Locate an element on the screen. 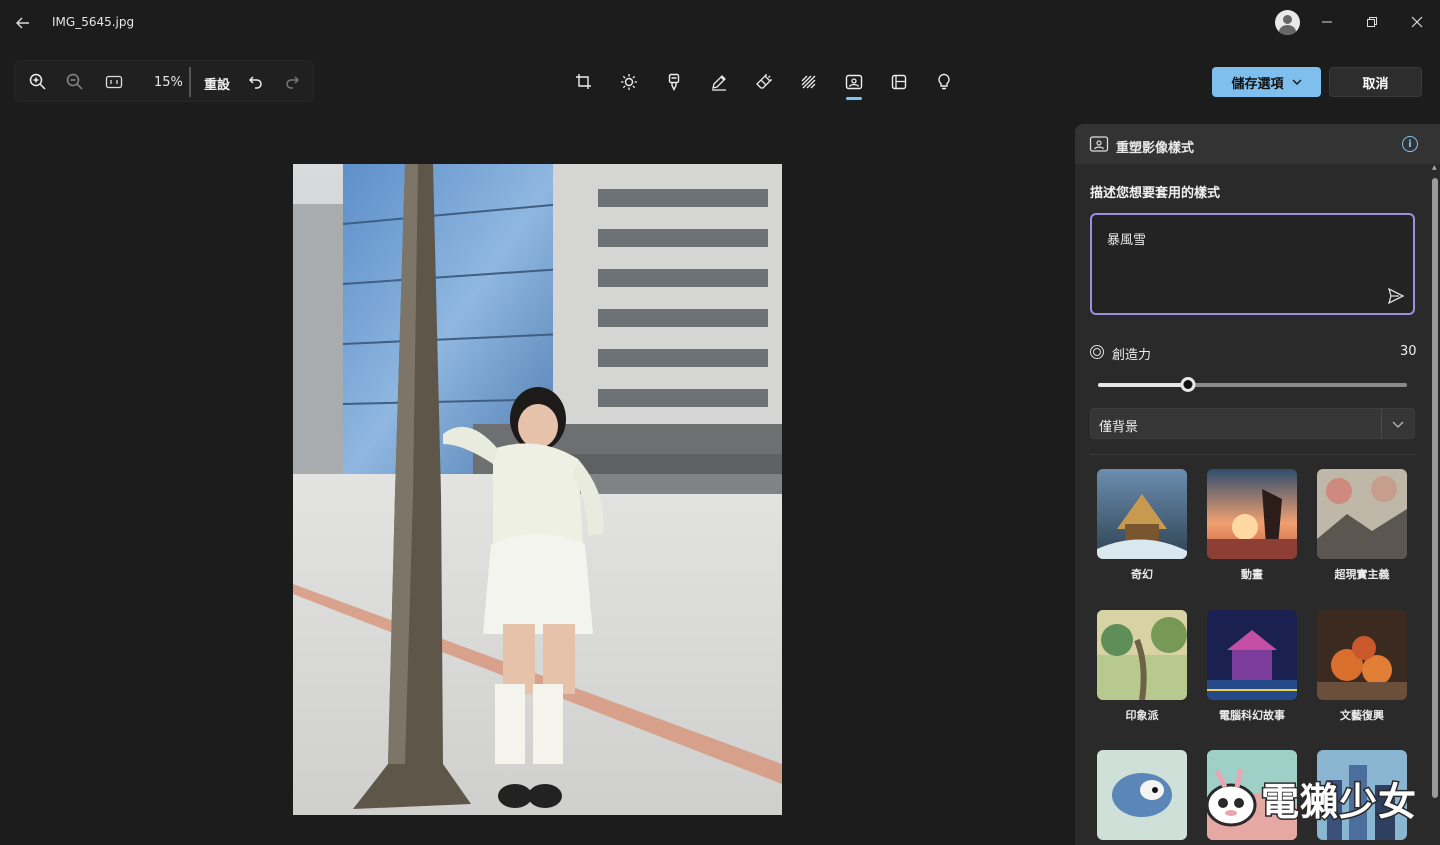  minimize-icon is located at coordinates (1327, 22).